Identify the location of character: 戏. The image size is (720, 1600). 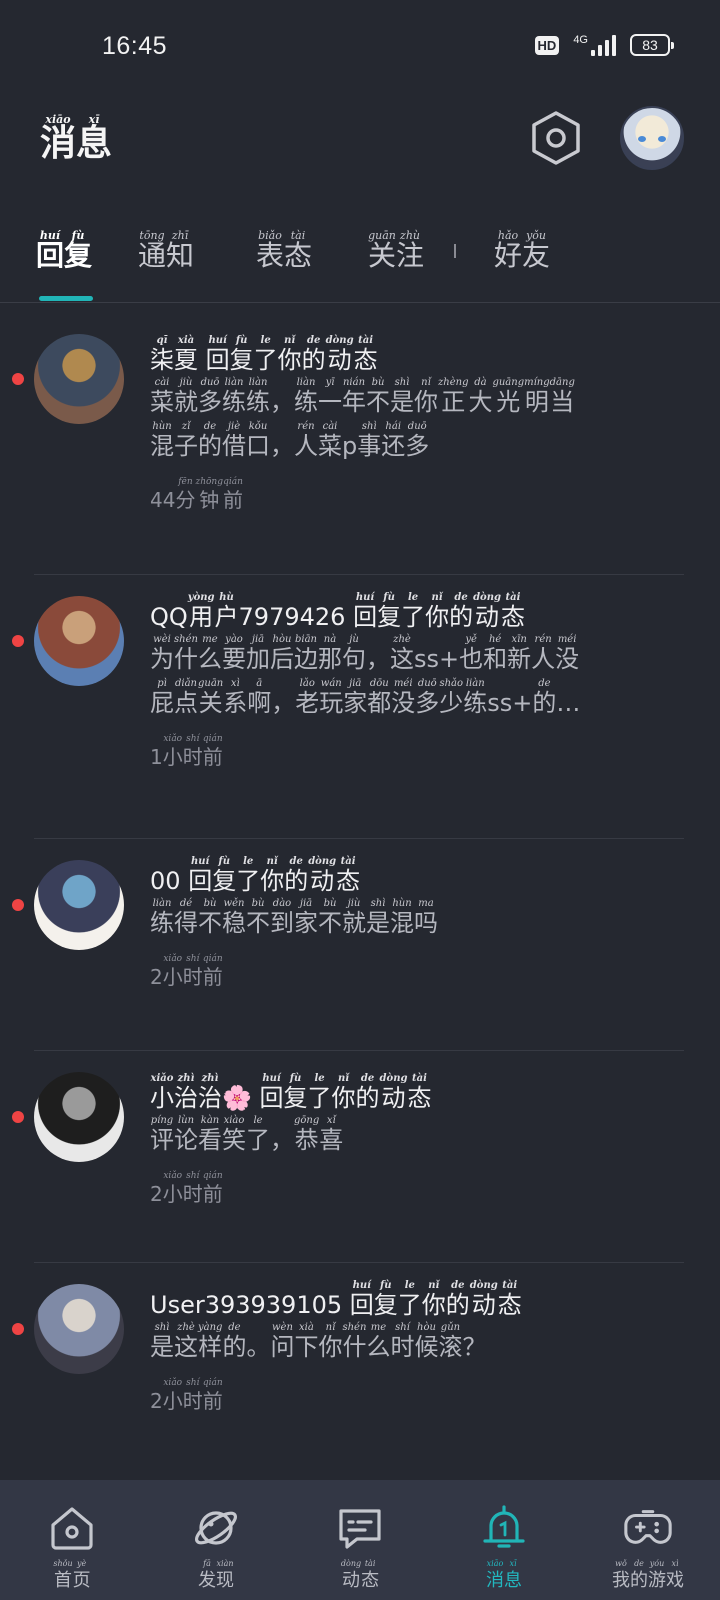
(675, 1580).